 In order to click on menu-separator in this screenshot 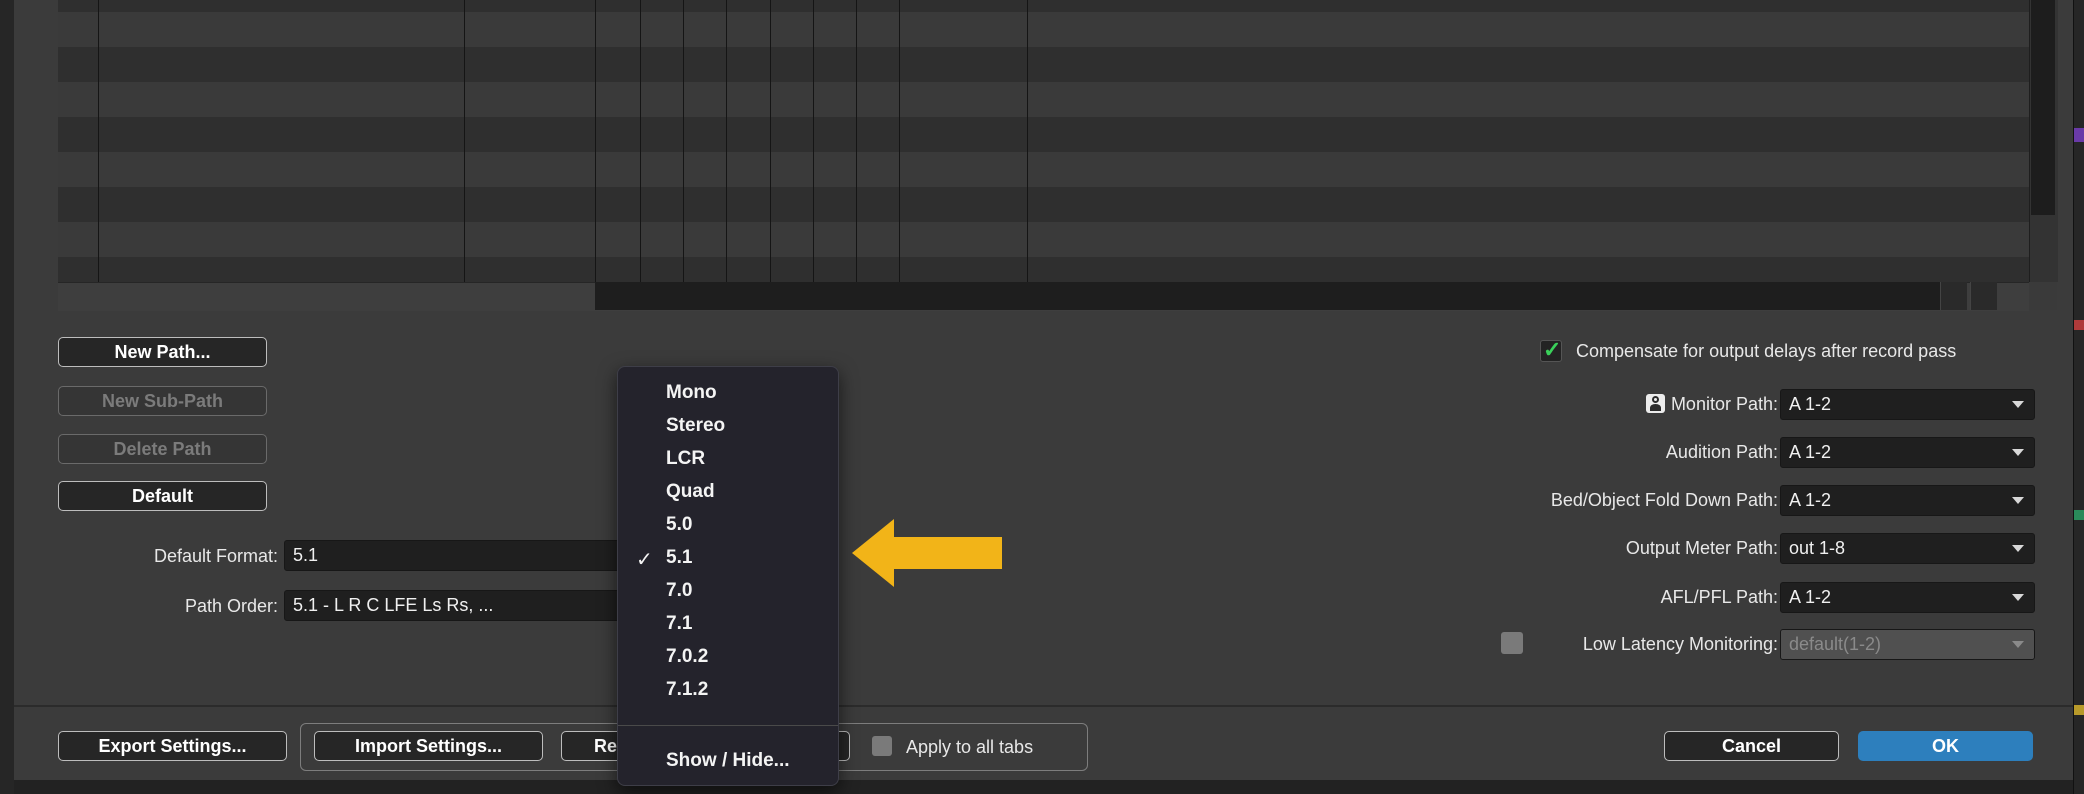, I will do `click(728, 725)`.